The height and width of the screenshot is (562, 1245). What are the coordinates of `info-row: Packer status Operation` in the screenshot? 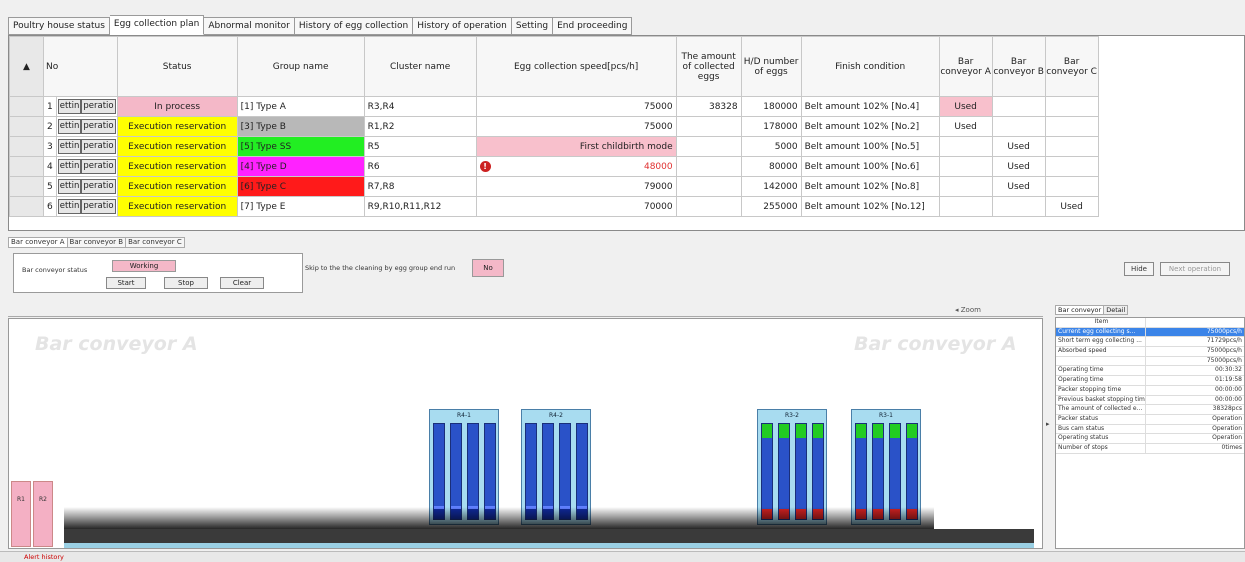 It's located at (1150, 419).